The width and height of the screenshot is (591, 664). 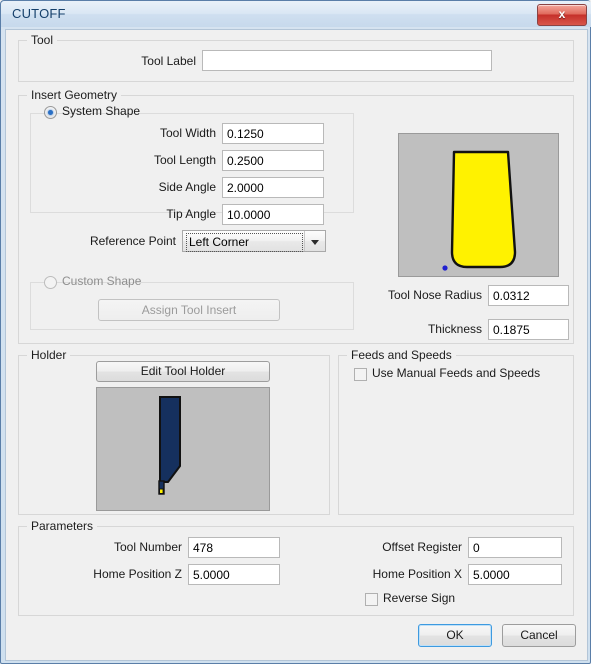 I want to click on tool-width-label: Tool Width, so click(x=187, y=133).